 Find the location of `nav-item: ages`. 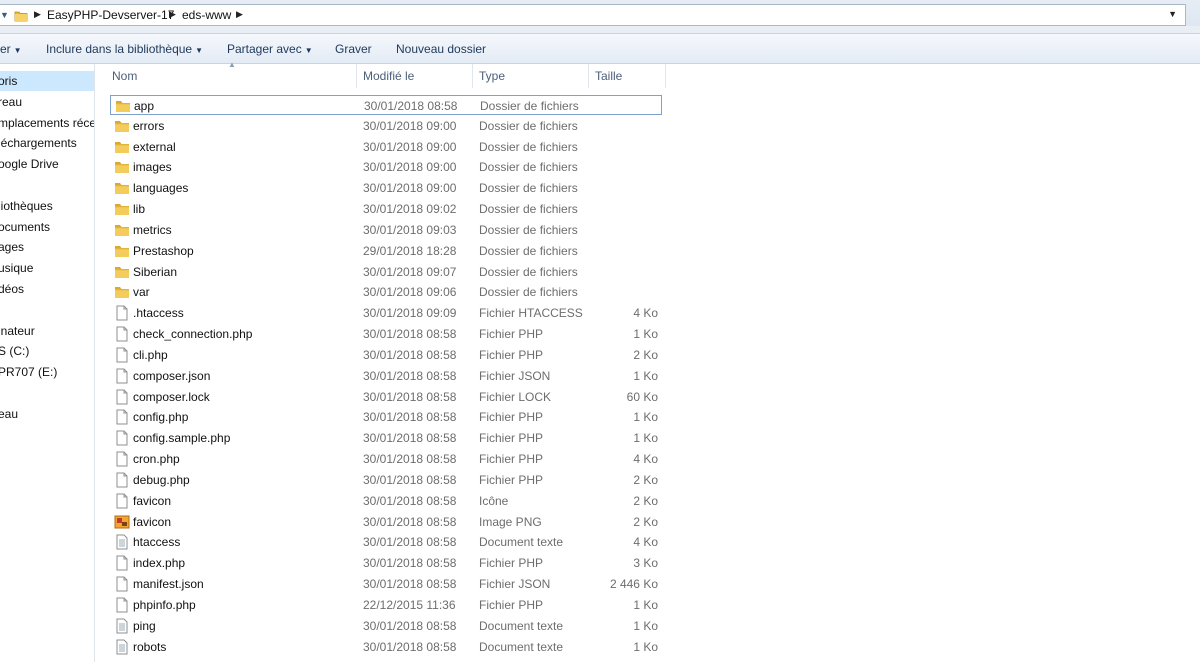

nav-item: ages is located at coordinates (47, 247).